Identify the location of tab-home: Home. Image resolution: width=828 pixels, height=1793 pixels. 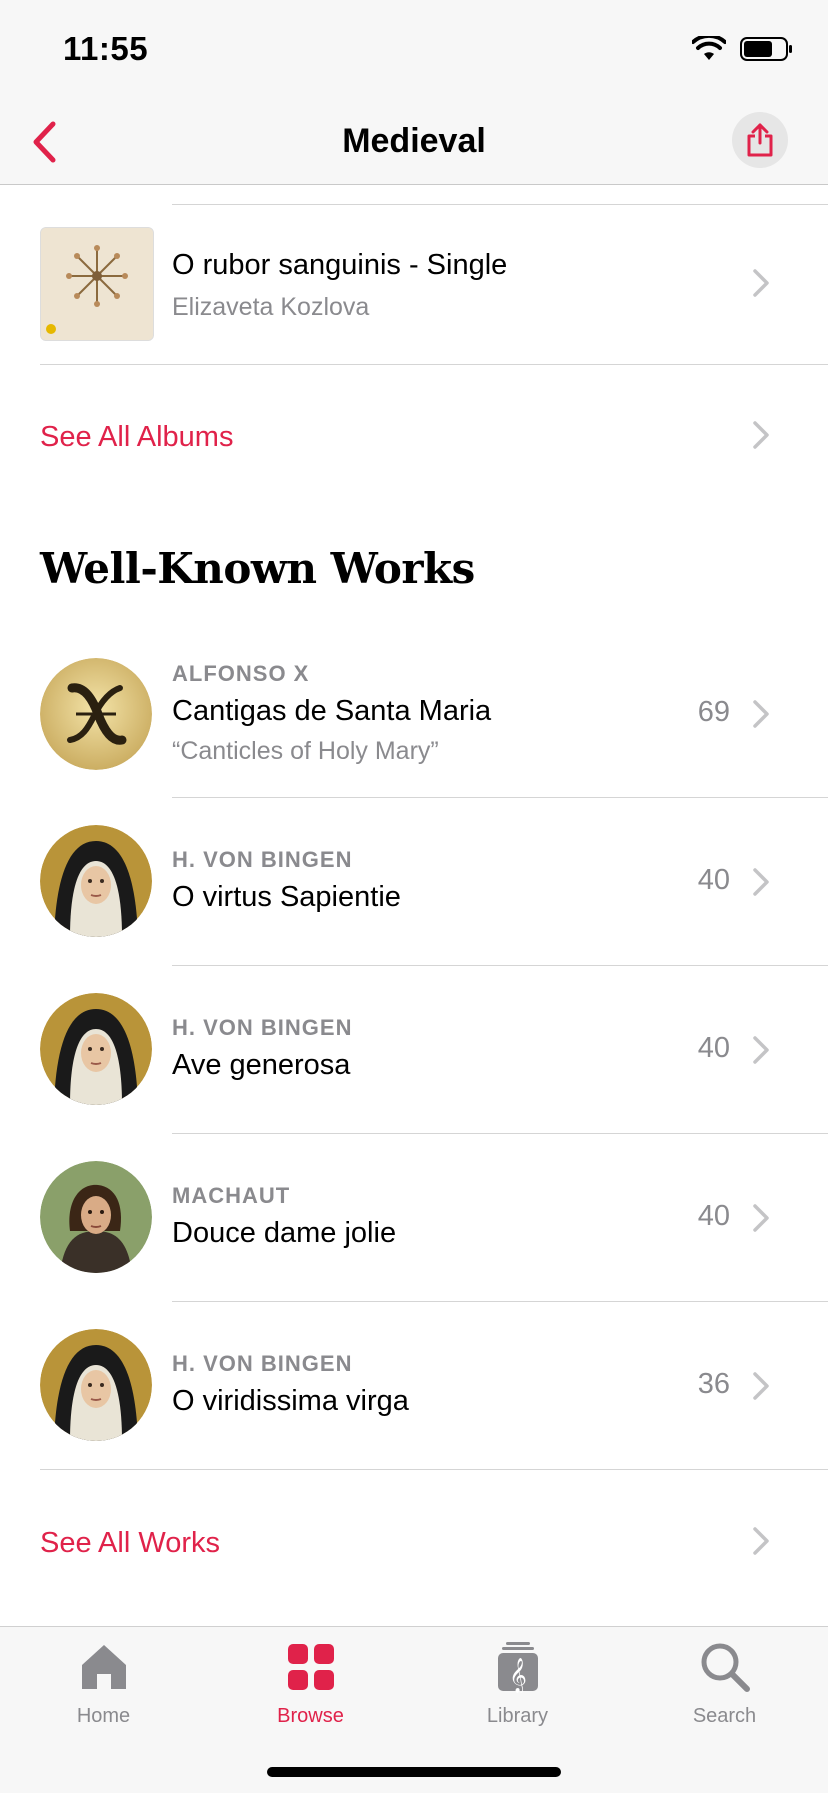
(103, 1682).